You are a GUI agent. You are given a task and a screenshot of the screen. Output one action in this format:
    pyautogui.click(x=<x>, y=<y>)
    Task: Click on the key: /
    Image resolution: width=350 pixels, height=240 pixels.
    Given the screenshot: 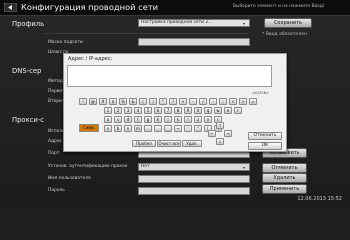 What is the action you would take?
    pyautogui.click(x=203, y=101)
    